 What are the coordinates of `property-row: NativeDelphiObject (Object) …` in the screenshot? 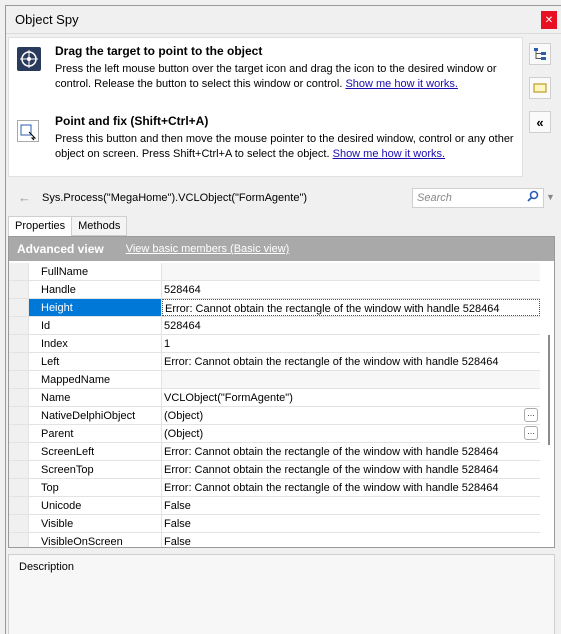 It's located at (274, 416).